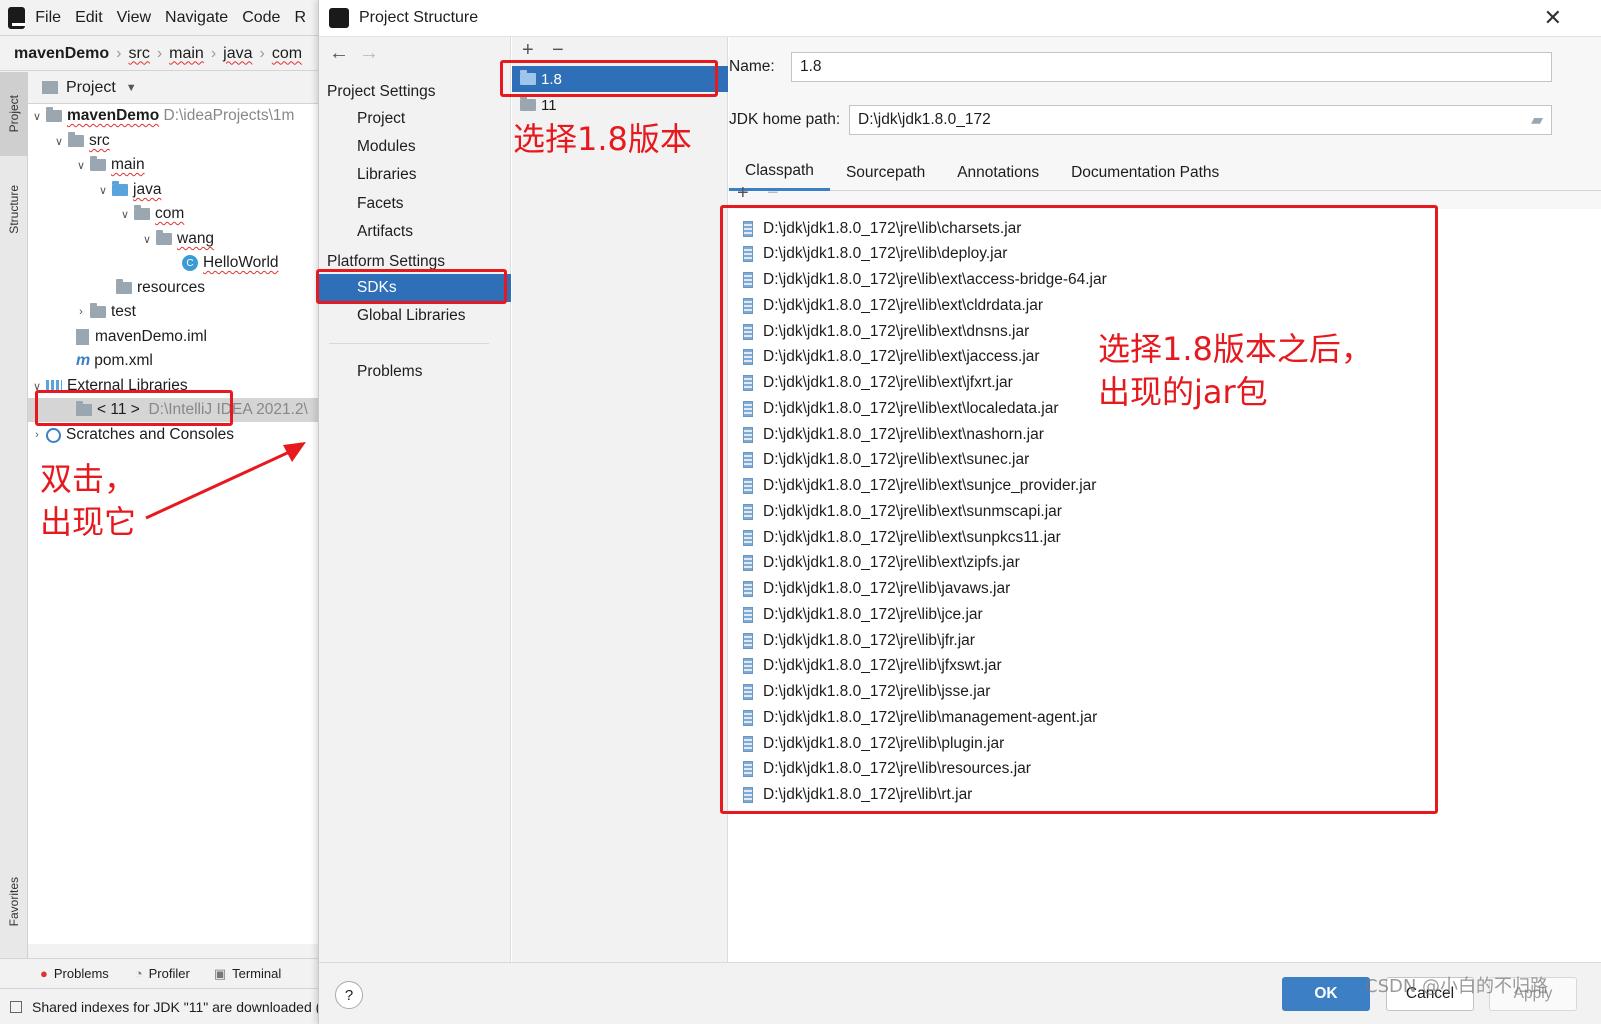 This screenshot has width=1601, height=1024. I want to click on nav-item-facets: Facets, so click(415, 204).